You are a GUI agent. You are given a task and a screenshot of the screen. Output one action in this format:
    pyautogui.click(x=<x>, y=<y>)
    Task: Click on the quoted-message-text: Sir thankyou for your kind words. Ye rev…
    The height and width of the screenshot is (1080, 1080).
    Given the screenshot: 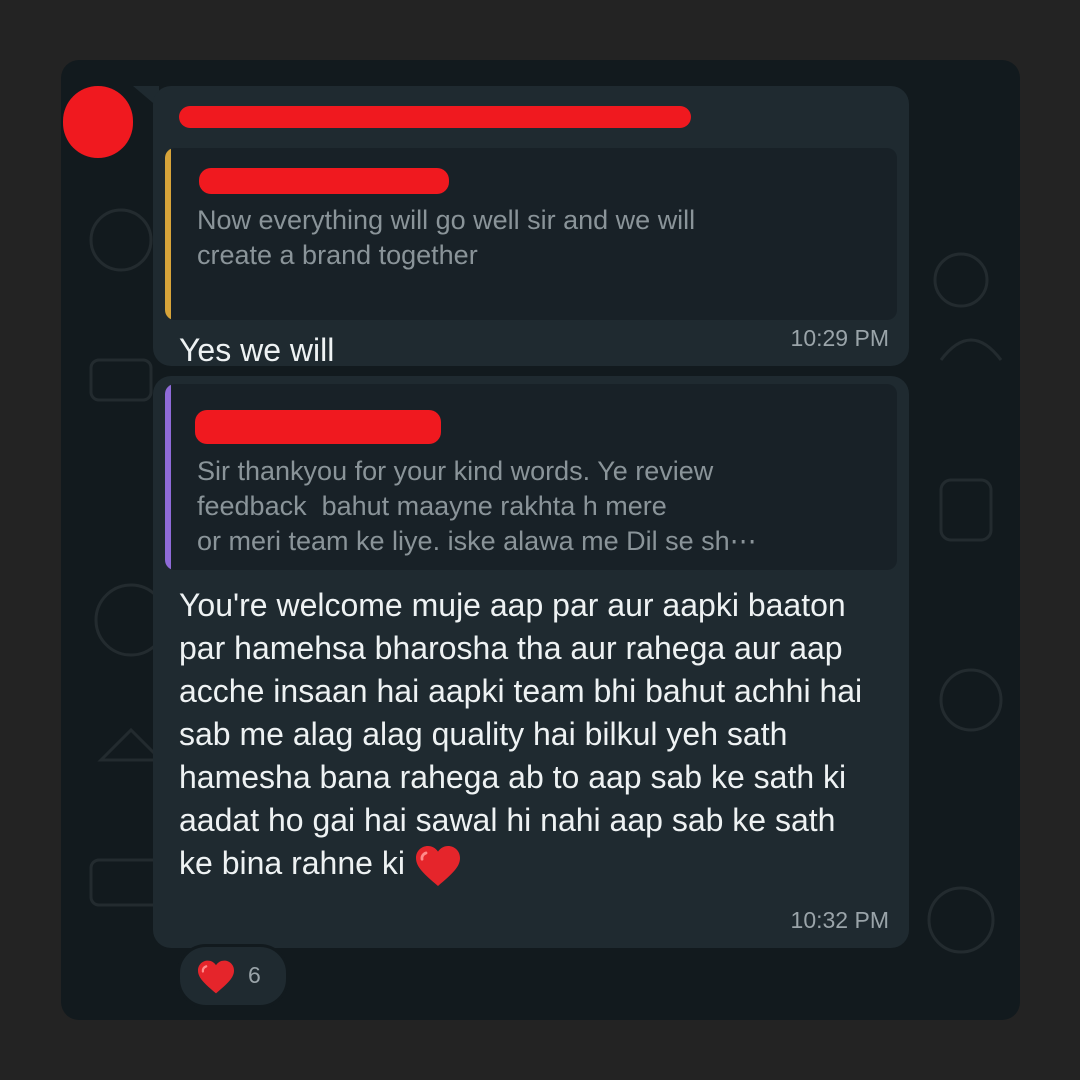 What is the action you would take?
    pyautogui.click(x=477, y=506)
    